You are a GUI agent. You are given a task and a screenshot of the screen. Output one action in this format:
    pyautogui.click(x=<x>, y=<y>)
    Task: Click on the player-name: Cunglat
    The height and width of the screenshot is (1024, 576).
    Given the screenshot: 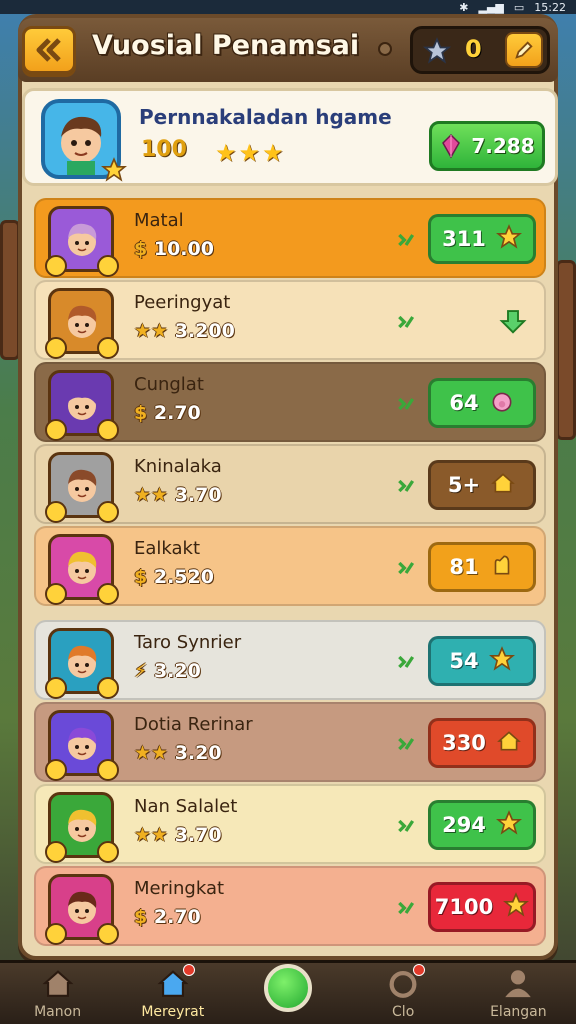 What is the action you would take?
    pyautogui.click(x=169, y=384)
    